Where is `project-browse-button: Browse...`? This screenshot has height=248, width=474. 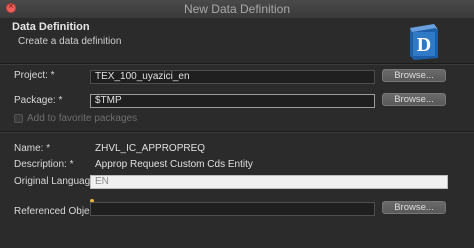 project-browse-button: Browse... is located at coordinates (414, 75).